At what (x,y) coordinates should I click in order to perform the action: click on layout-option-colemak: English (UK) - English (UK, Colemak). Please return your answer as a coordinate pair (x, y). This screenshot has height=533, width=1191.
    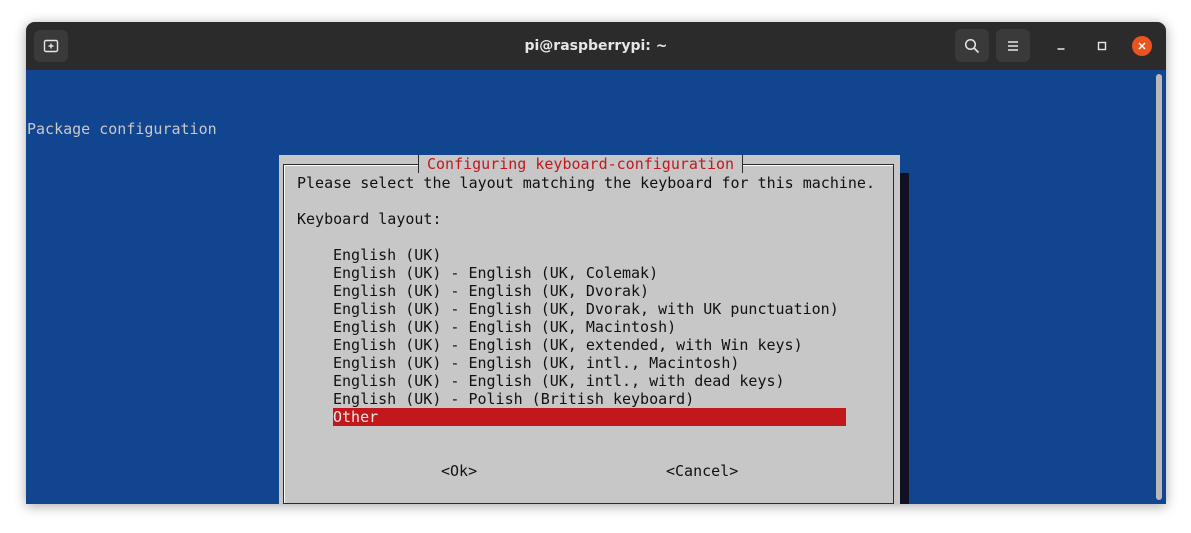
    Looking at the image, I should click on (495, 273).